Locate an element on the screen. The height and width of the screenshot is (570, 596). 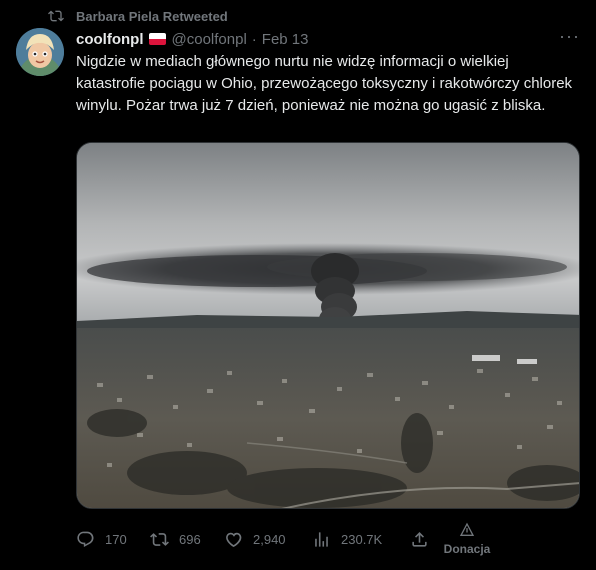
like-count: 2,940 is located at coordinates (269, 539).